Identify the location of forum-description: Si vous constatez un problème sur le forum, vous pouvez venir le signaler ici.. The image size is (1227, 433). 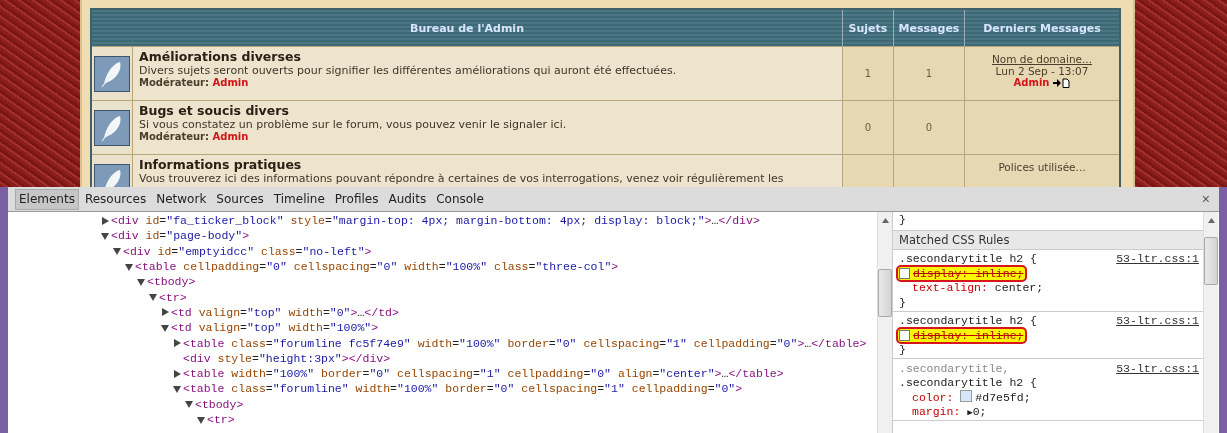
(353, 124).